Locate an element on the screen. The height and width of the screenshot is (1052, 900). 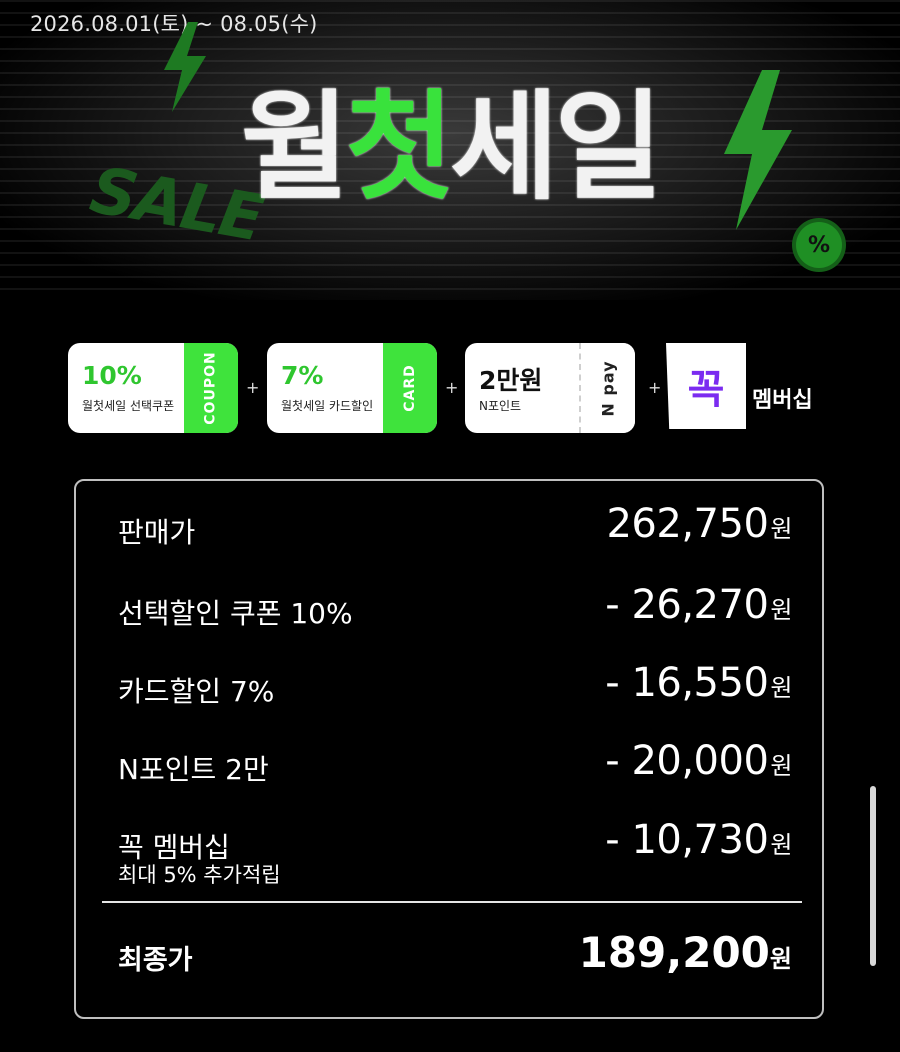
membership-label: 멤버십 is located at coordinates (782, 400).